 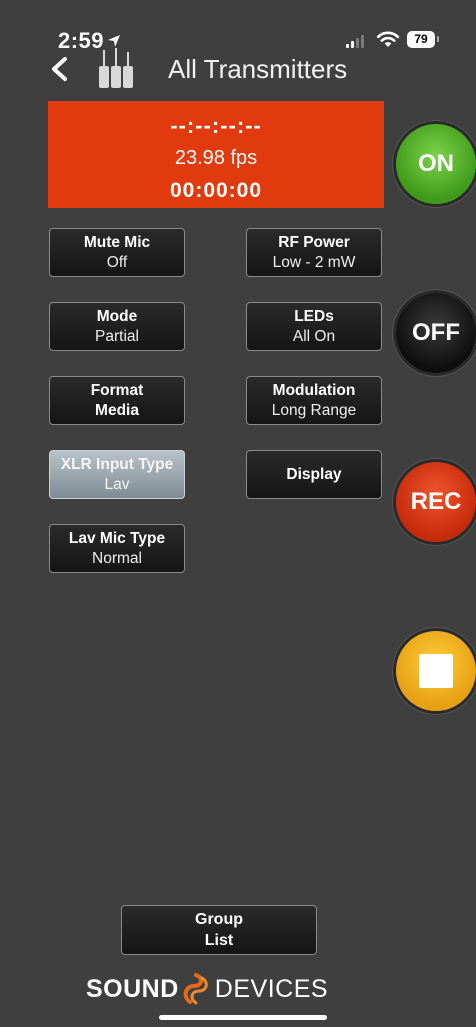 I want to click on mode-button: Mode Partial, so click(x=117, y=326).